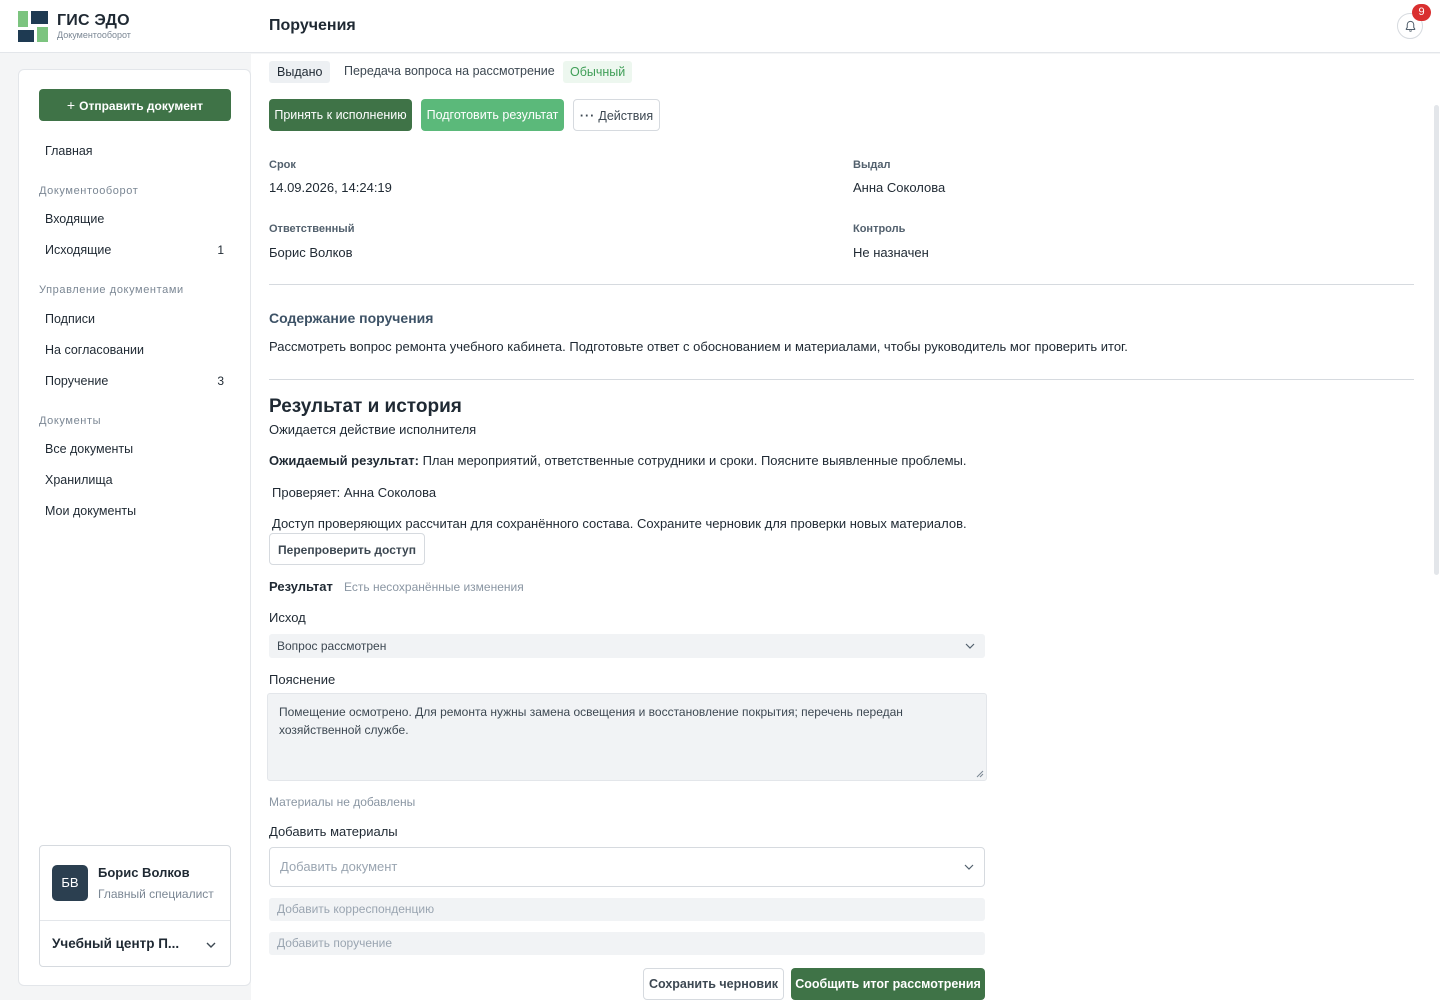 This screenshot has height=1000, width=1440. I want to click on control-value: Не назначен, so click(891, 252).